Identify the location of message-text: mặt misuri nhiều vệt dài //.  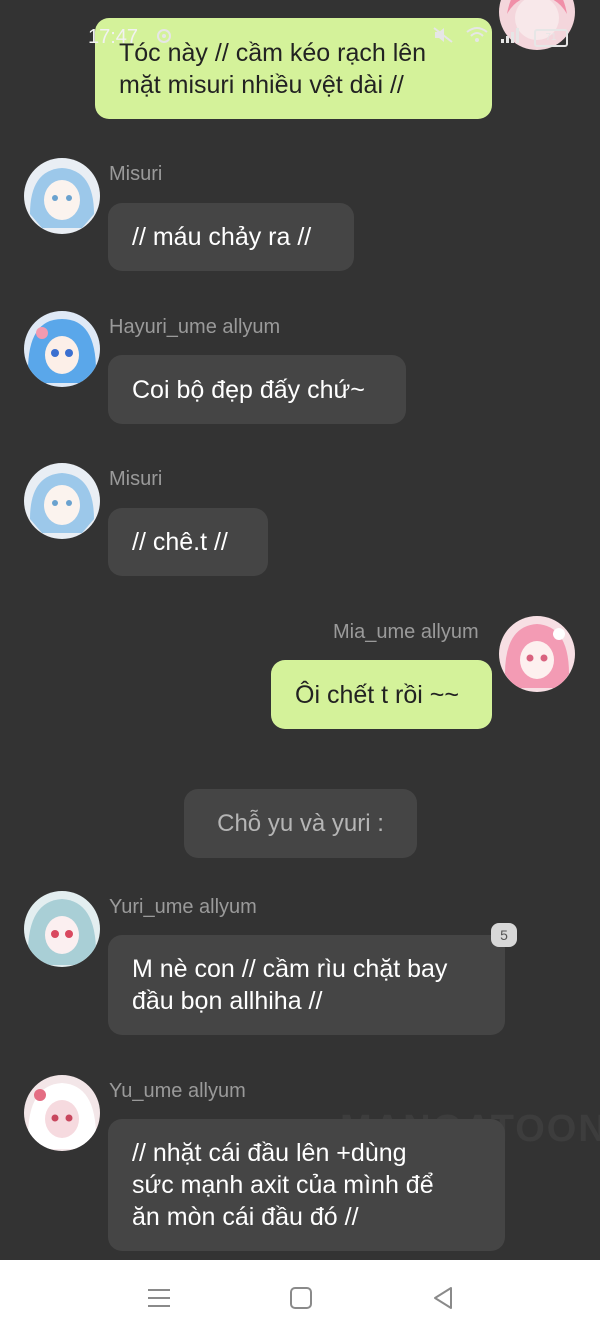
(261, 84).